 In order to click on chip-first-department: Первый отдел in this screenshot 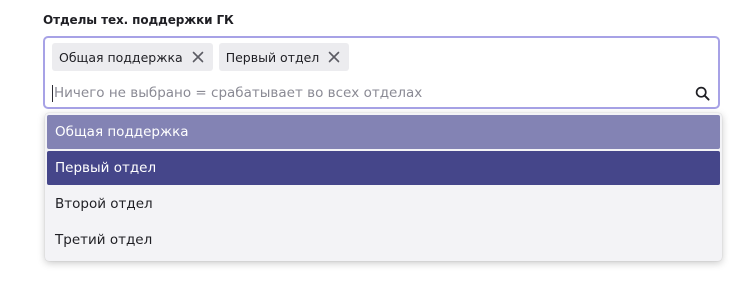, I will do `click(284, 57)`.